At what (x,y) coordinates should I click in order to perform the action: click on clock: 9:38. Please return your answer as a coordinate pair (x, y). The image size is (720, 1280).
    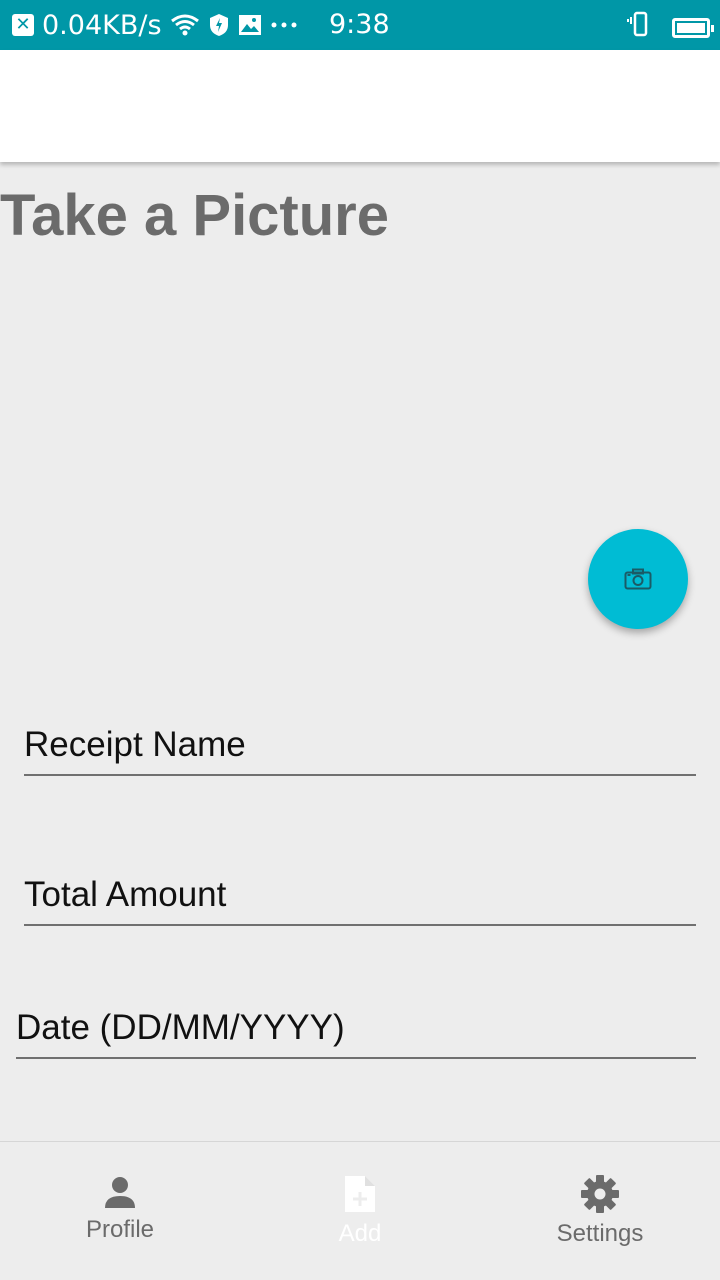
    Looking at the image, I should click on (359, 24).